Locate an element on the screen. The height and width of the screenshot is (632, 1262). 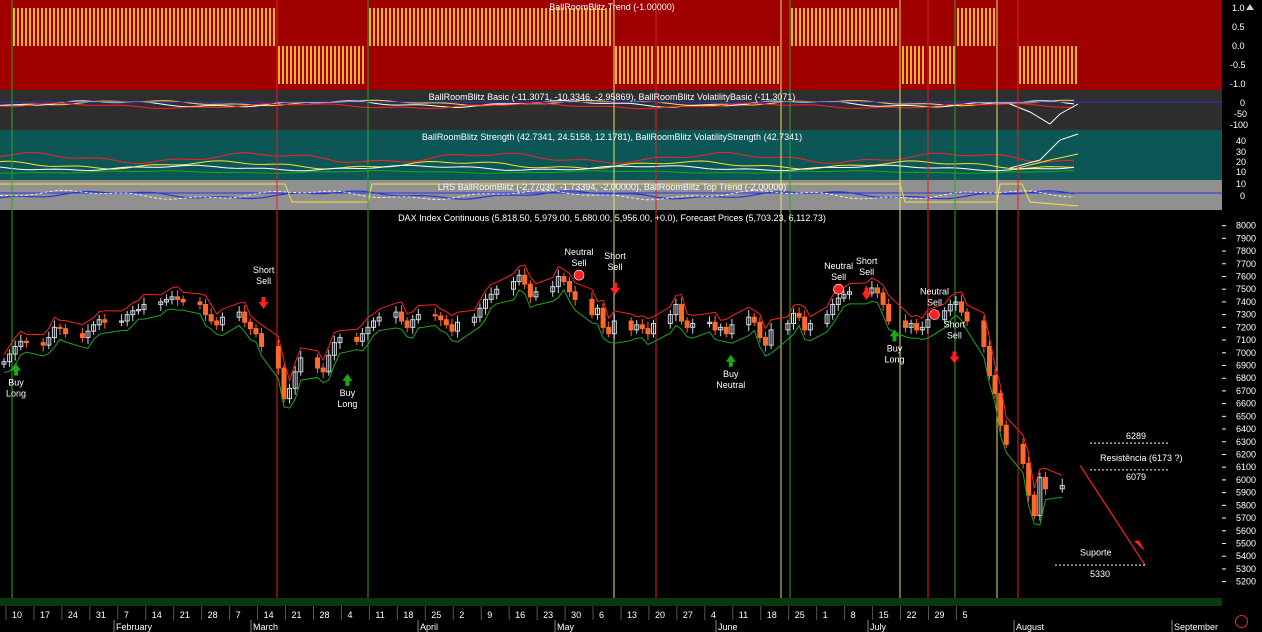
y-tick-label: 7700 is located at coordinates (1246, 264).